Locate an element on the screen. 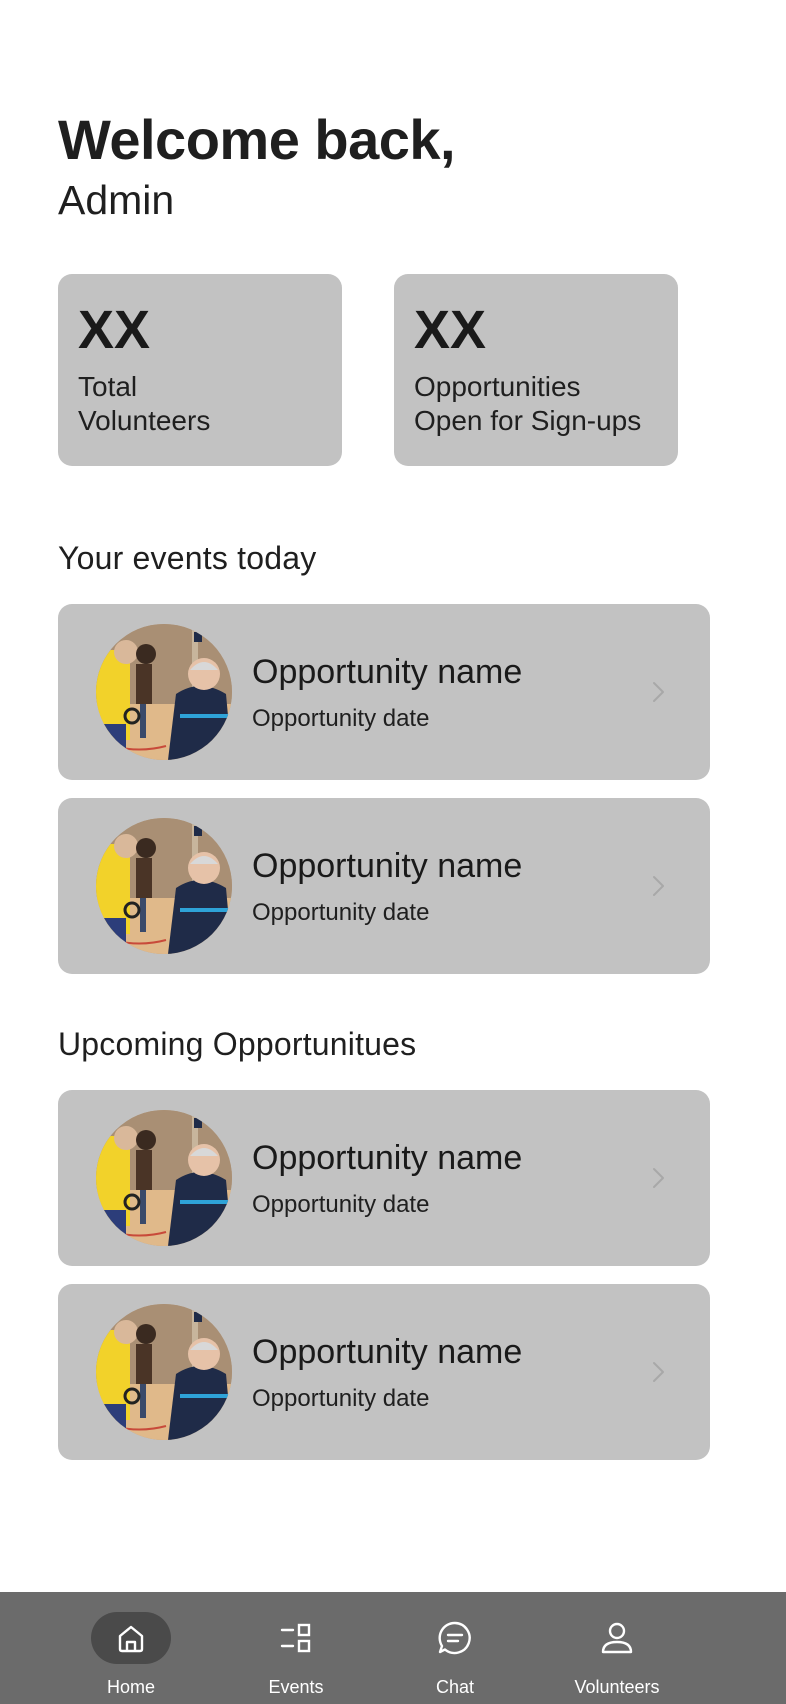  person-icon is located at coordinates (617, 1638).